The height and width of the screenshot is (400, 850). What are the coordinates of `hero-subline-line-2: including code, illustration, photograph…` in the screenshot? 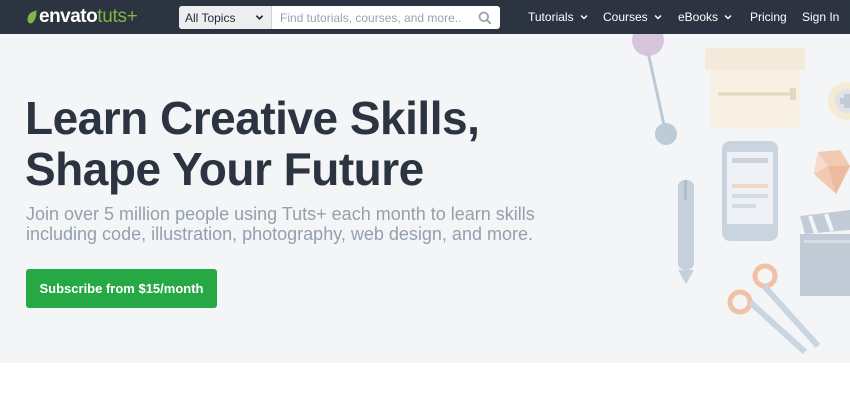 It's located at (279, 234).